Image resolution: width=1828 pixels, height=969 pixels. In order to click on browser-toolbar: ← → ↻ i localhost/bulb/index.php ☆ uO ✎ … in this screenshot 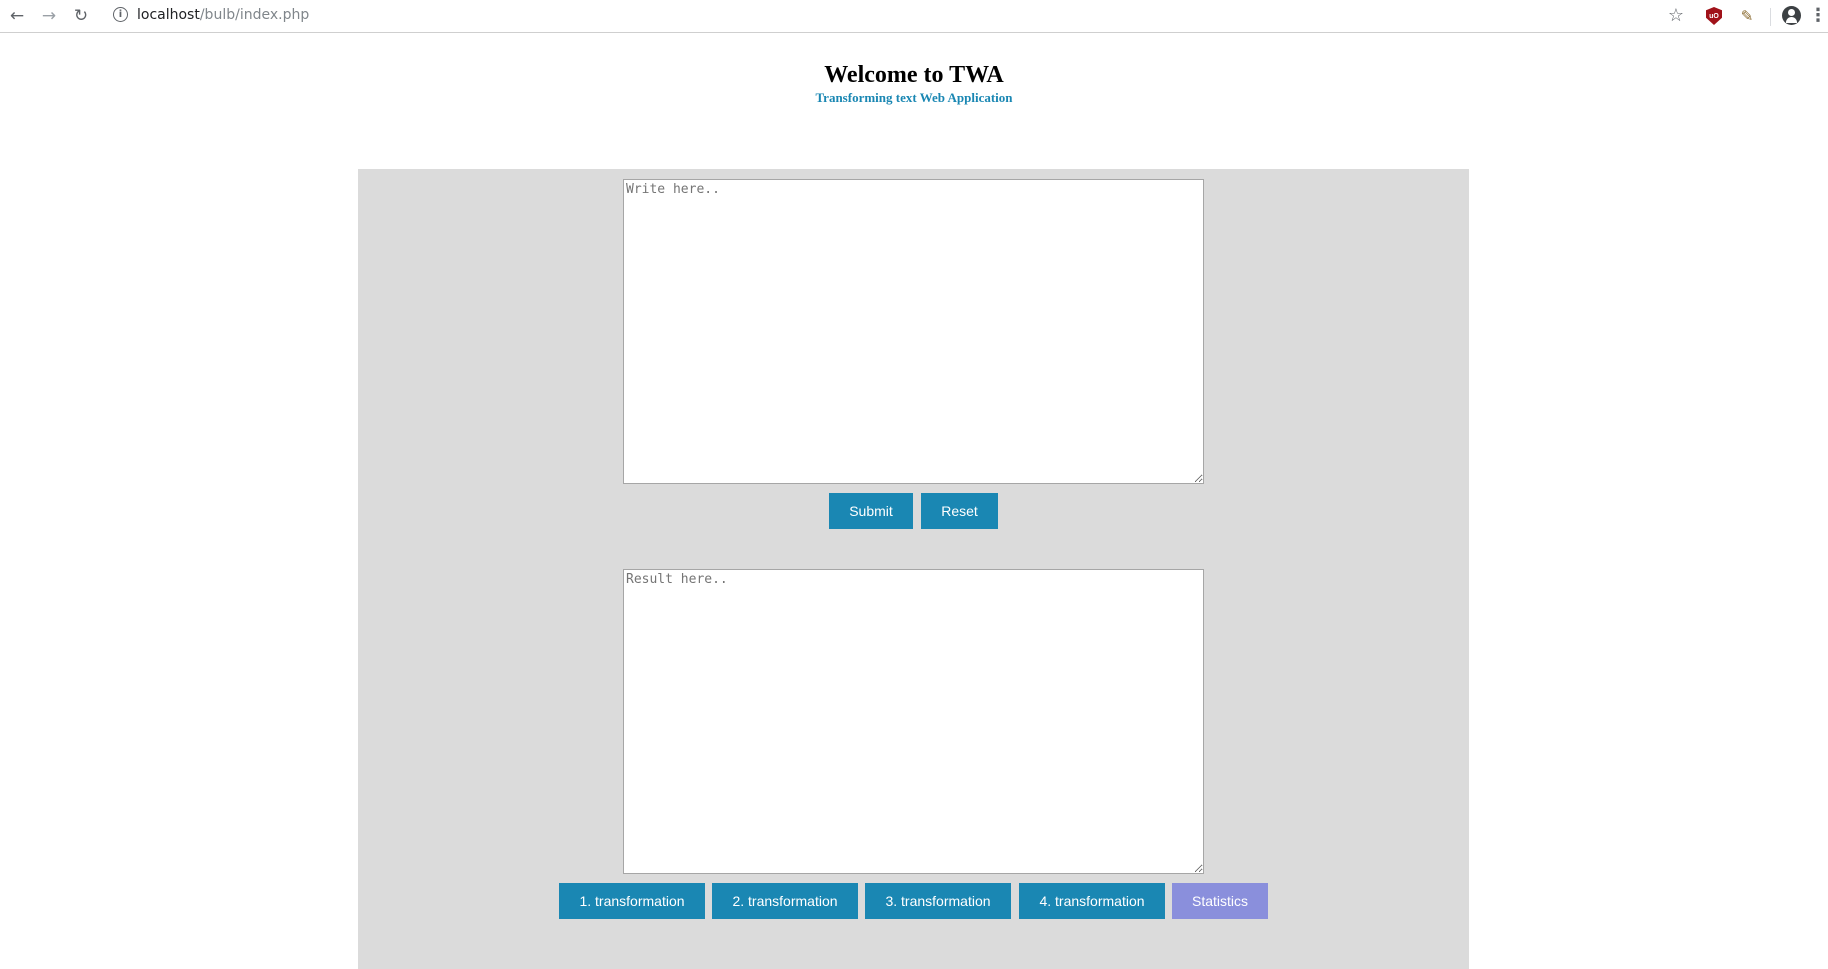, I will do `click(914, 16)`.